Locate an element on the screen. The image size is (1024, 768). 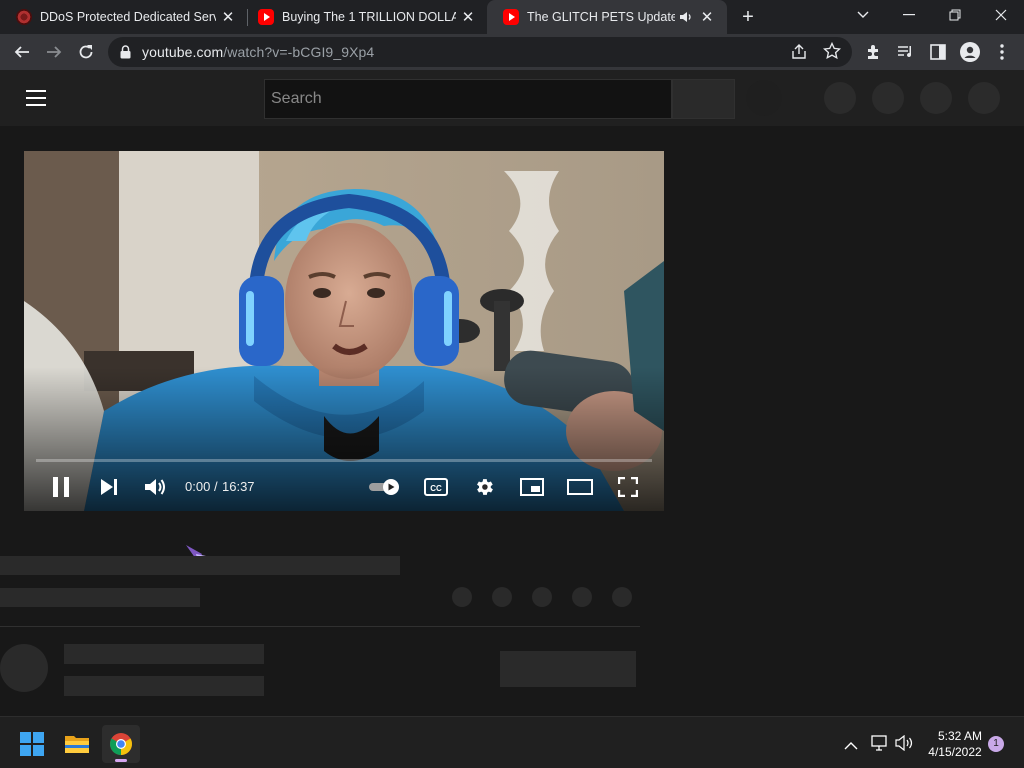
fullscreen-icon is located at coordinates (628, 487).